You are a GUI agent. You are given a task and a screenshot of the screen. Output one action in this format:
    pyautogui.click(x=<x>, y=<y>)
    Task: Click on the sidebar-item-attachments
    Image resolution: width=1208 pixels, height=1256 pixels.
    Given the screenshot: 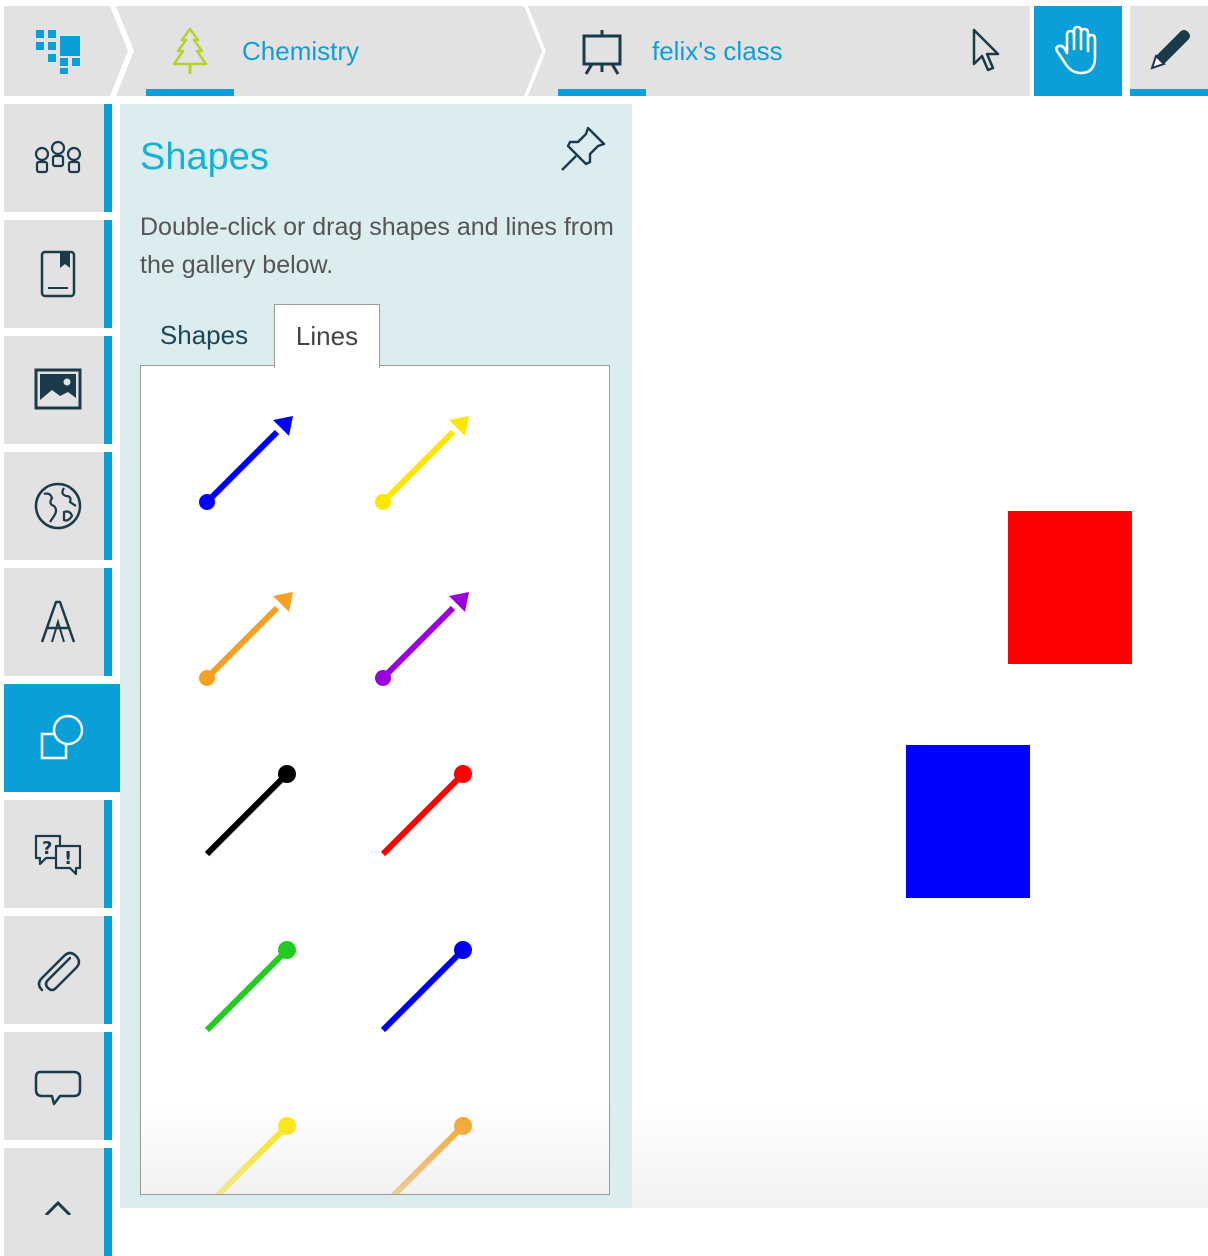 What is the action you would take?
    pyautogui.click(x=58, y=970)
    